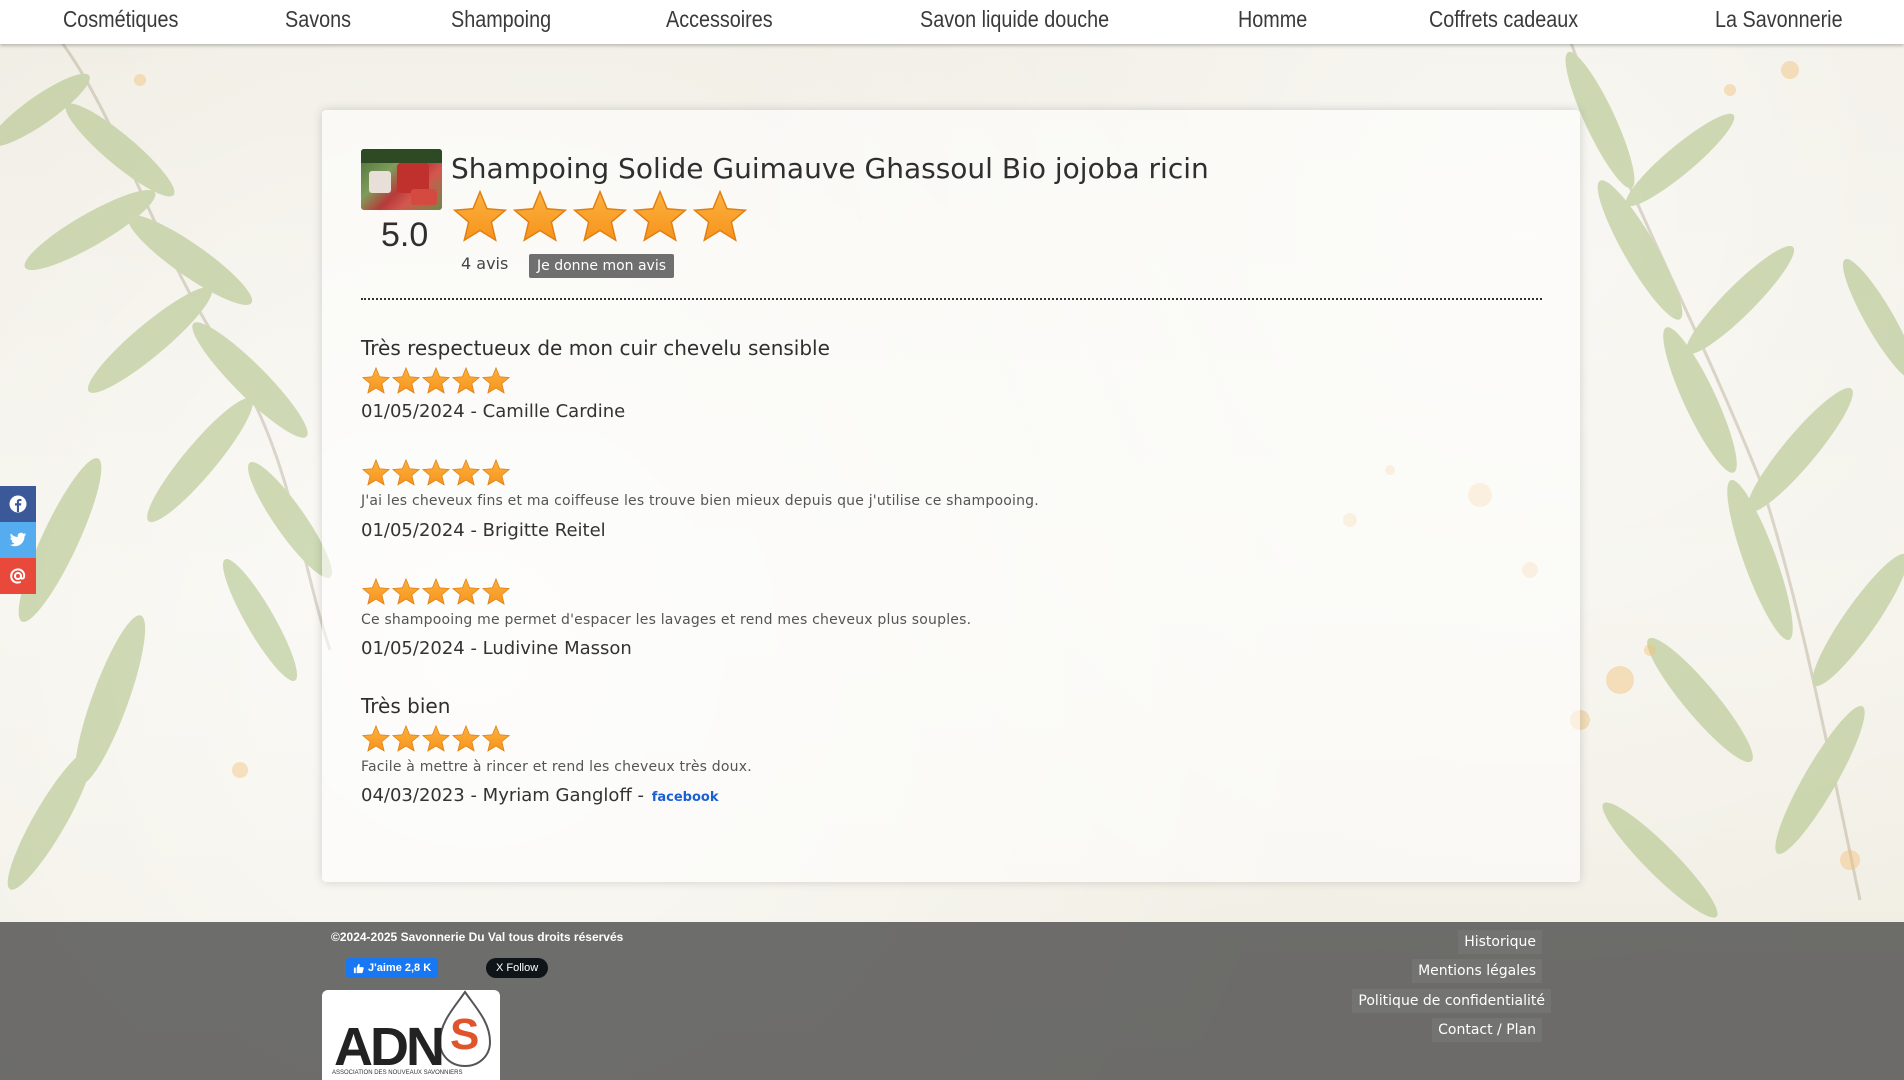 The width and height of the screenshot is (1904, 1080). What do you see at coordinates (685, 797) in the screenshot?
I see `facebook-source-link: facebook` at bounding box center [685, 797].